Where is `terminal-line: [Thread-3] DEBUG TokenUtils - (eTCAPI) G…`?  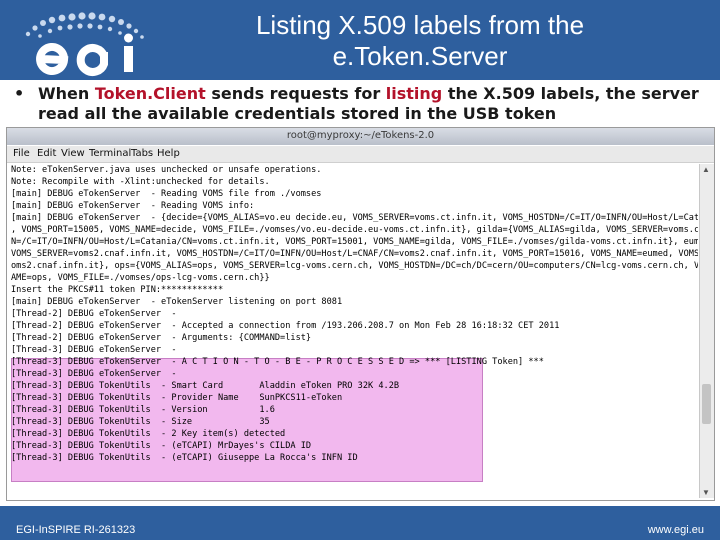 terminal-line: [Thread-3] DEBUG TokenUtils - (eTCAPI) G… is located at coordinates (184, 458).